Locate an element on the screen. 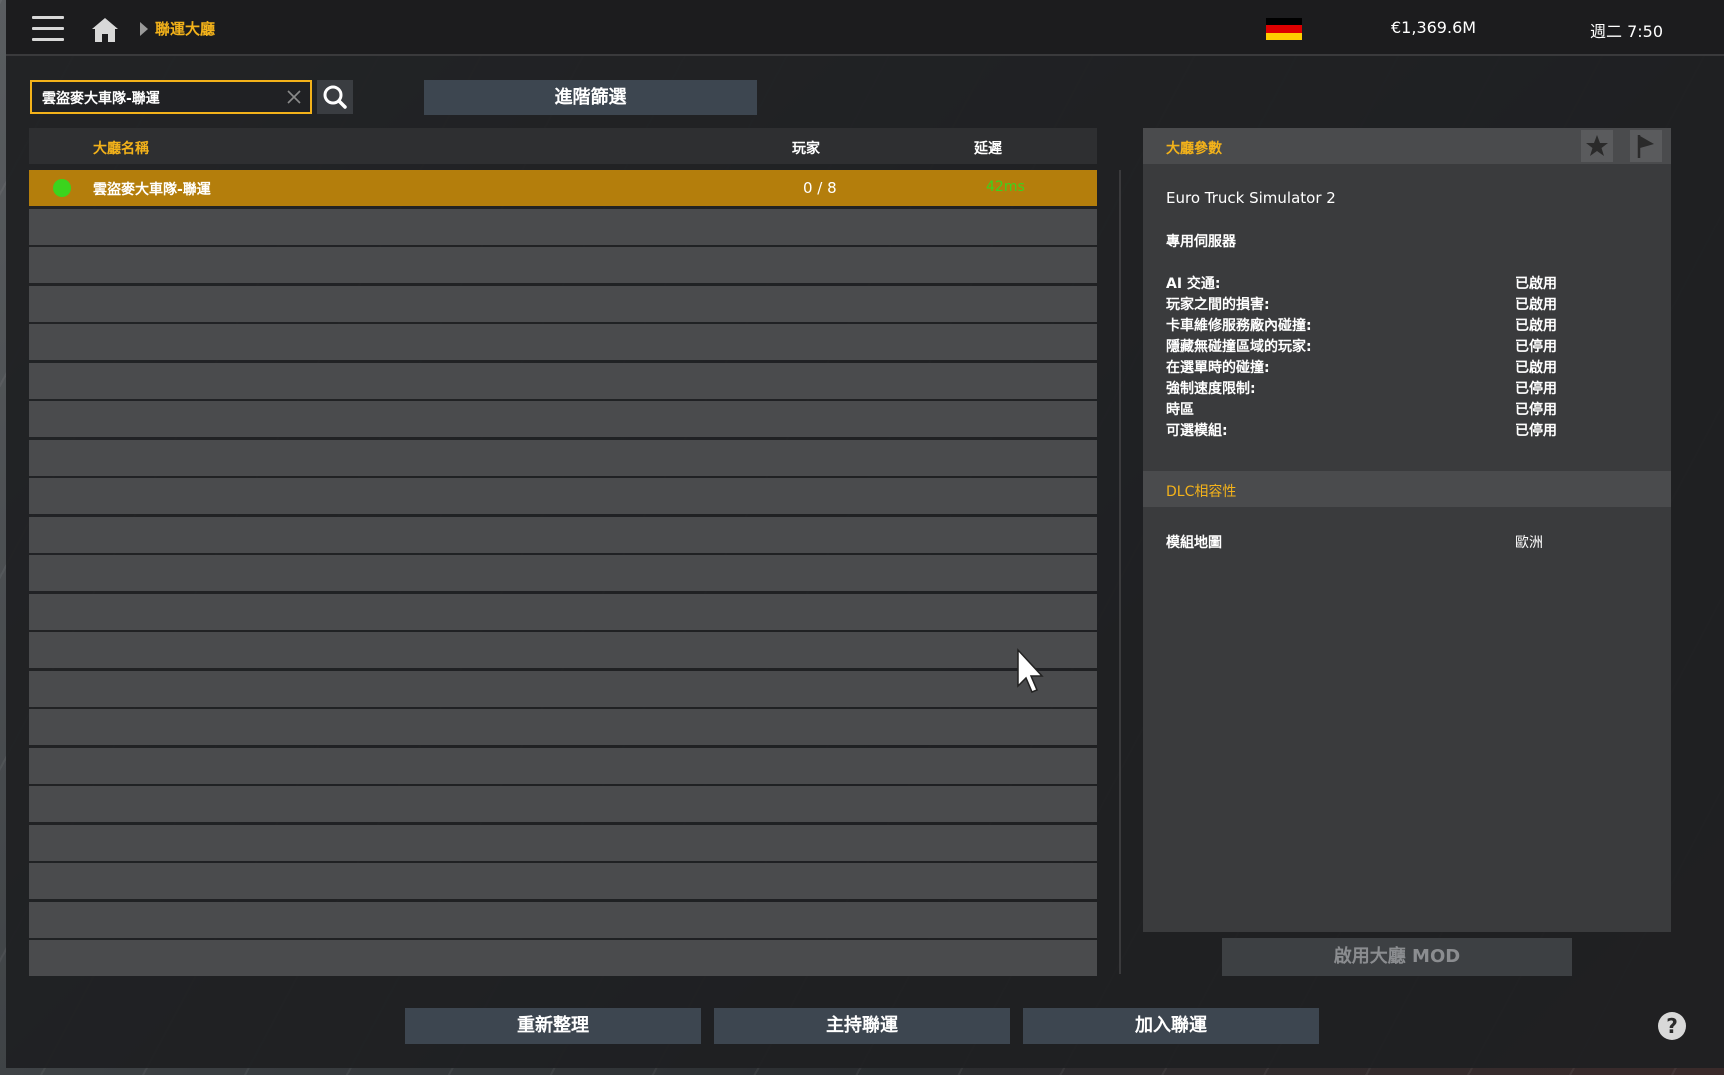  top-bar: 聯運大廳 €1,369.6M 週二 7:50 is located at coordinates (865, 28).